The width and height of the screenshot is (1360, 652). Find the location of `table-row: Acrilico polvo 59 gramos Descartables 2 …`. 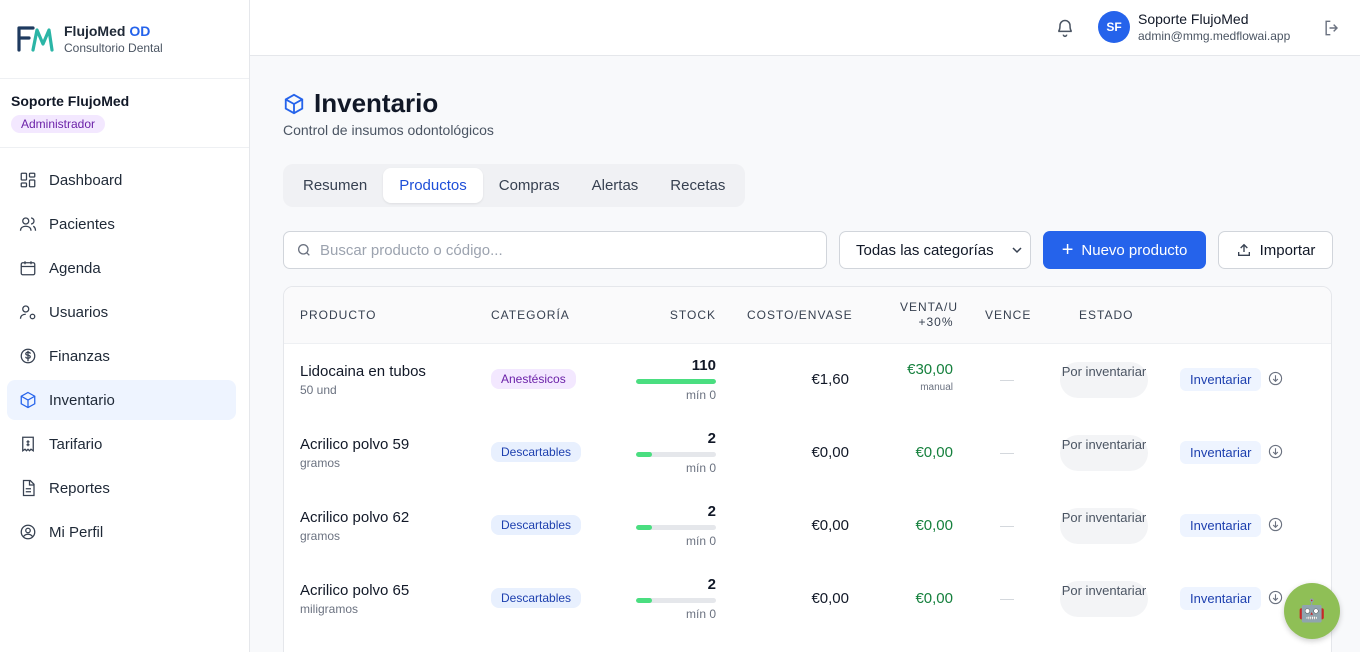

table-row: Acrilico polvo 59 gramos Descartables 2 … is located at coordinates (807, 453).